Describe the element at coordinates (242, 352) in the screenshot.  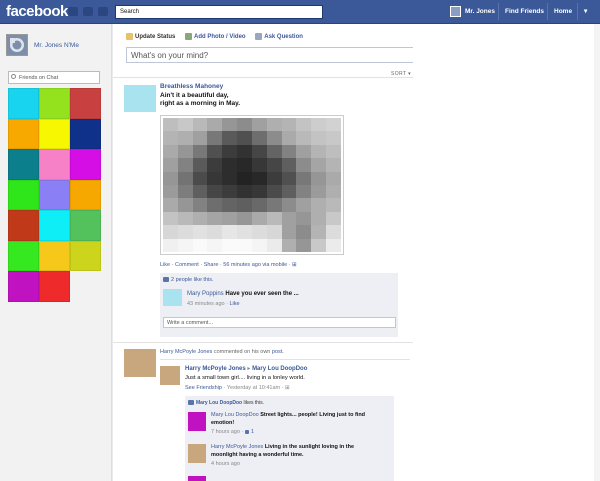
I see `activity-text: commented on his own` at that location.